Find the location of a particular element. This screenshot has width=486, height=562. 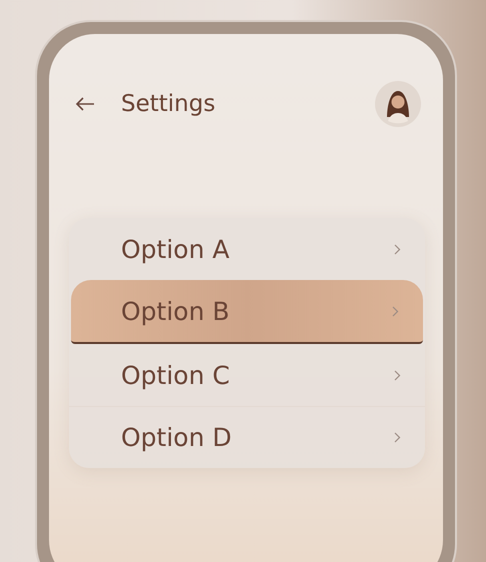

avatar-icon is located at coordinates (398, 104).